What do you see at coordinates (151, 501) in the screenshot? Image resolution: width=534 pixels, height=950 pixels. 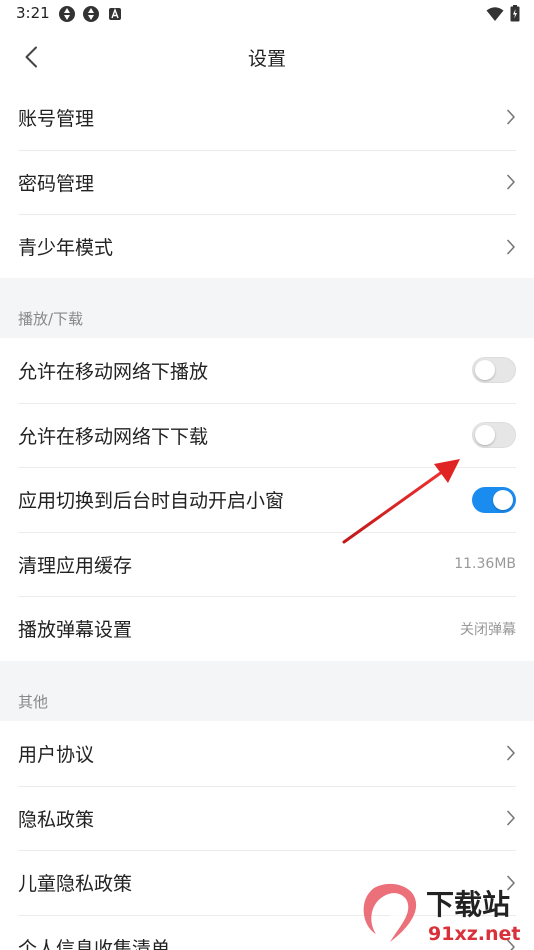 I see `row-label: 应用切换到后台时自动开启小窗` at bounding box center [151, 501].